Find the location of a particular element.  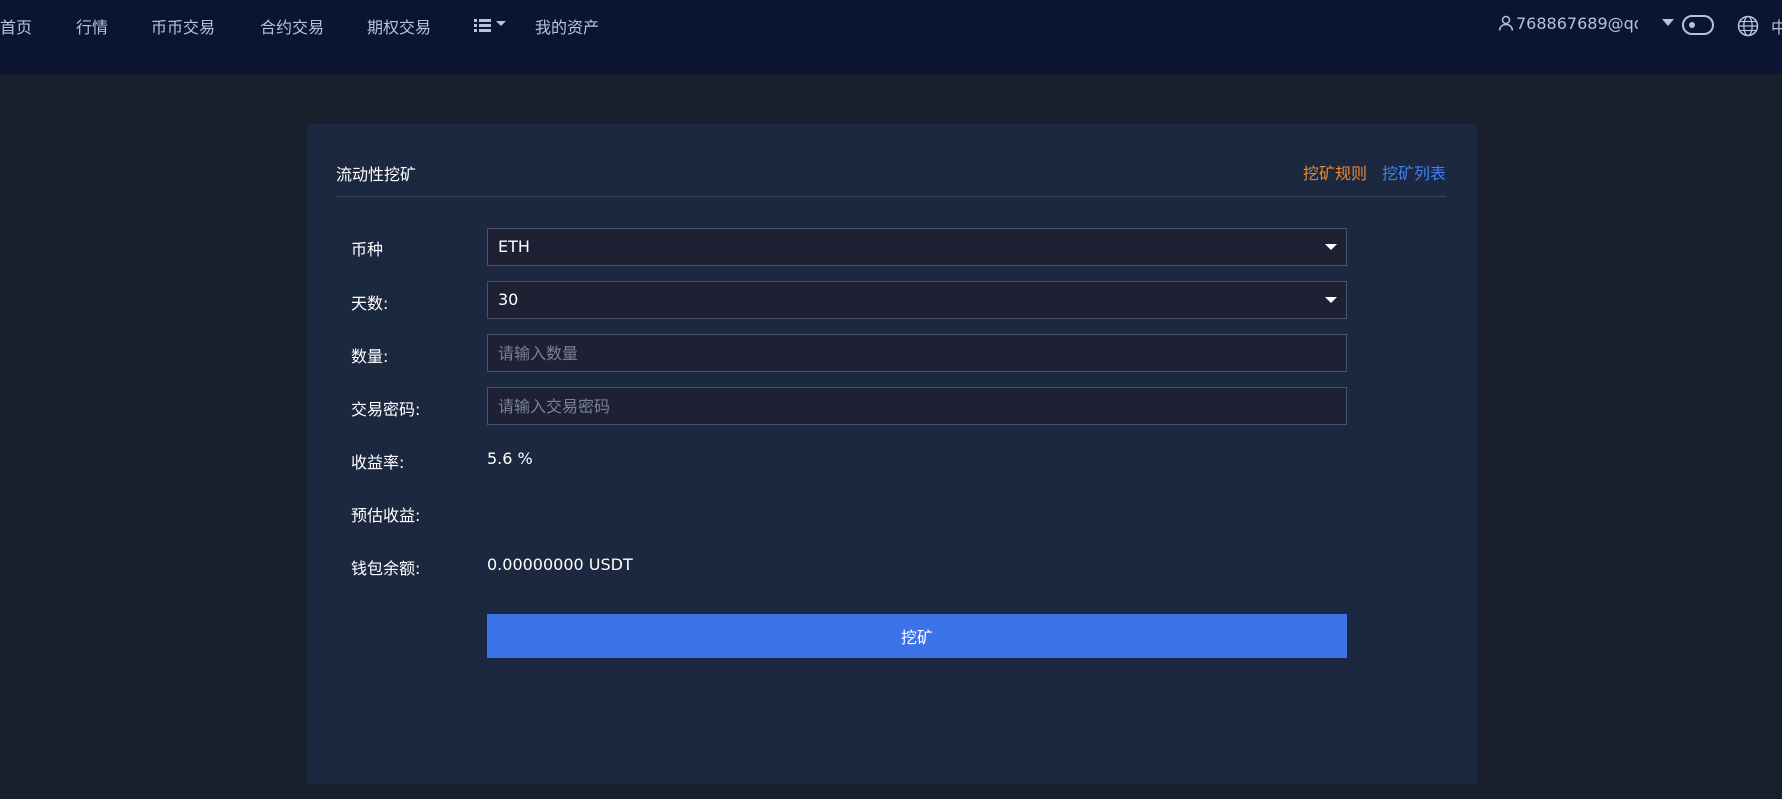

globe-icon is located at coordinates (1748, 26).